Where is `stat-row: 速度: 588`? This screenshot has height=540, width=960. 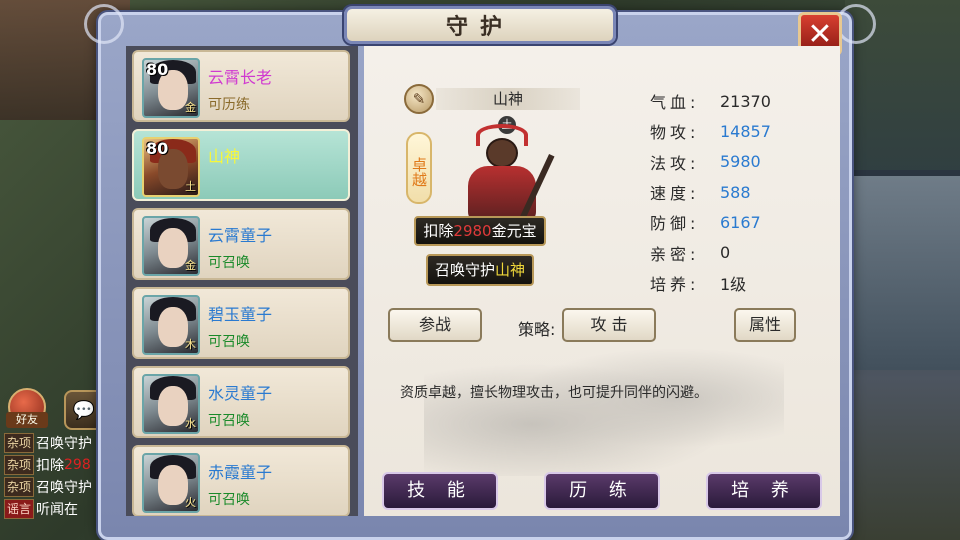 stat-row: 速度: 588 is located at coordinates (700, 193).